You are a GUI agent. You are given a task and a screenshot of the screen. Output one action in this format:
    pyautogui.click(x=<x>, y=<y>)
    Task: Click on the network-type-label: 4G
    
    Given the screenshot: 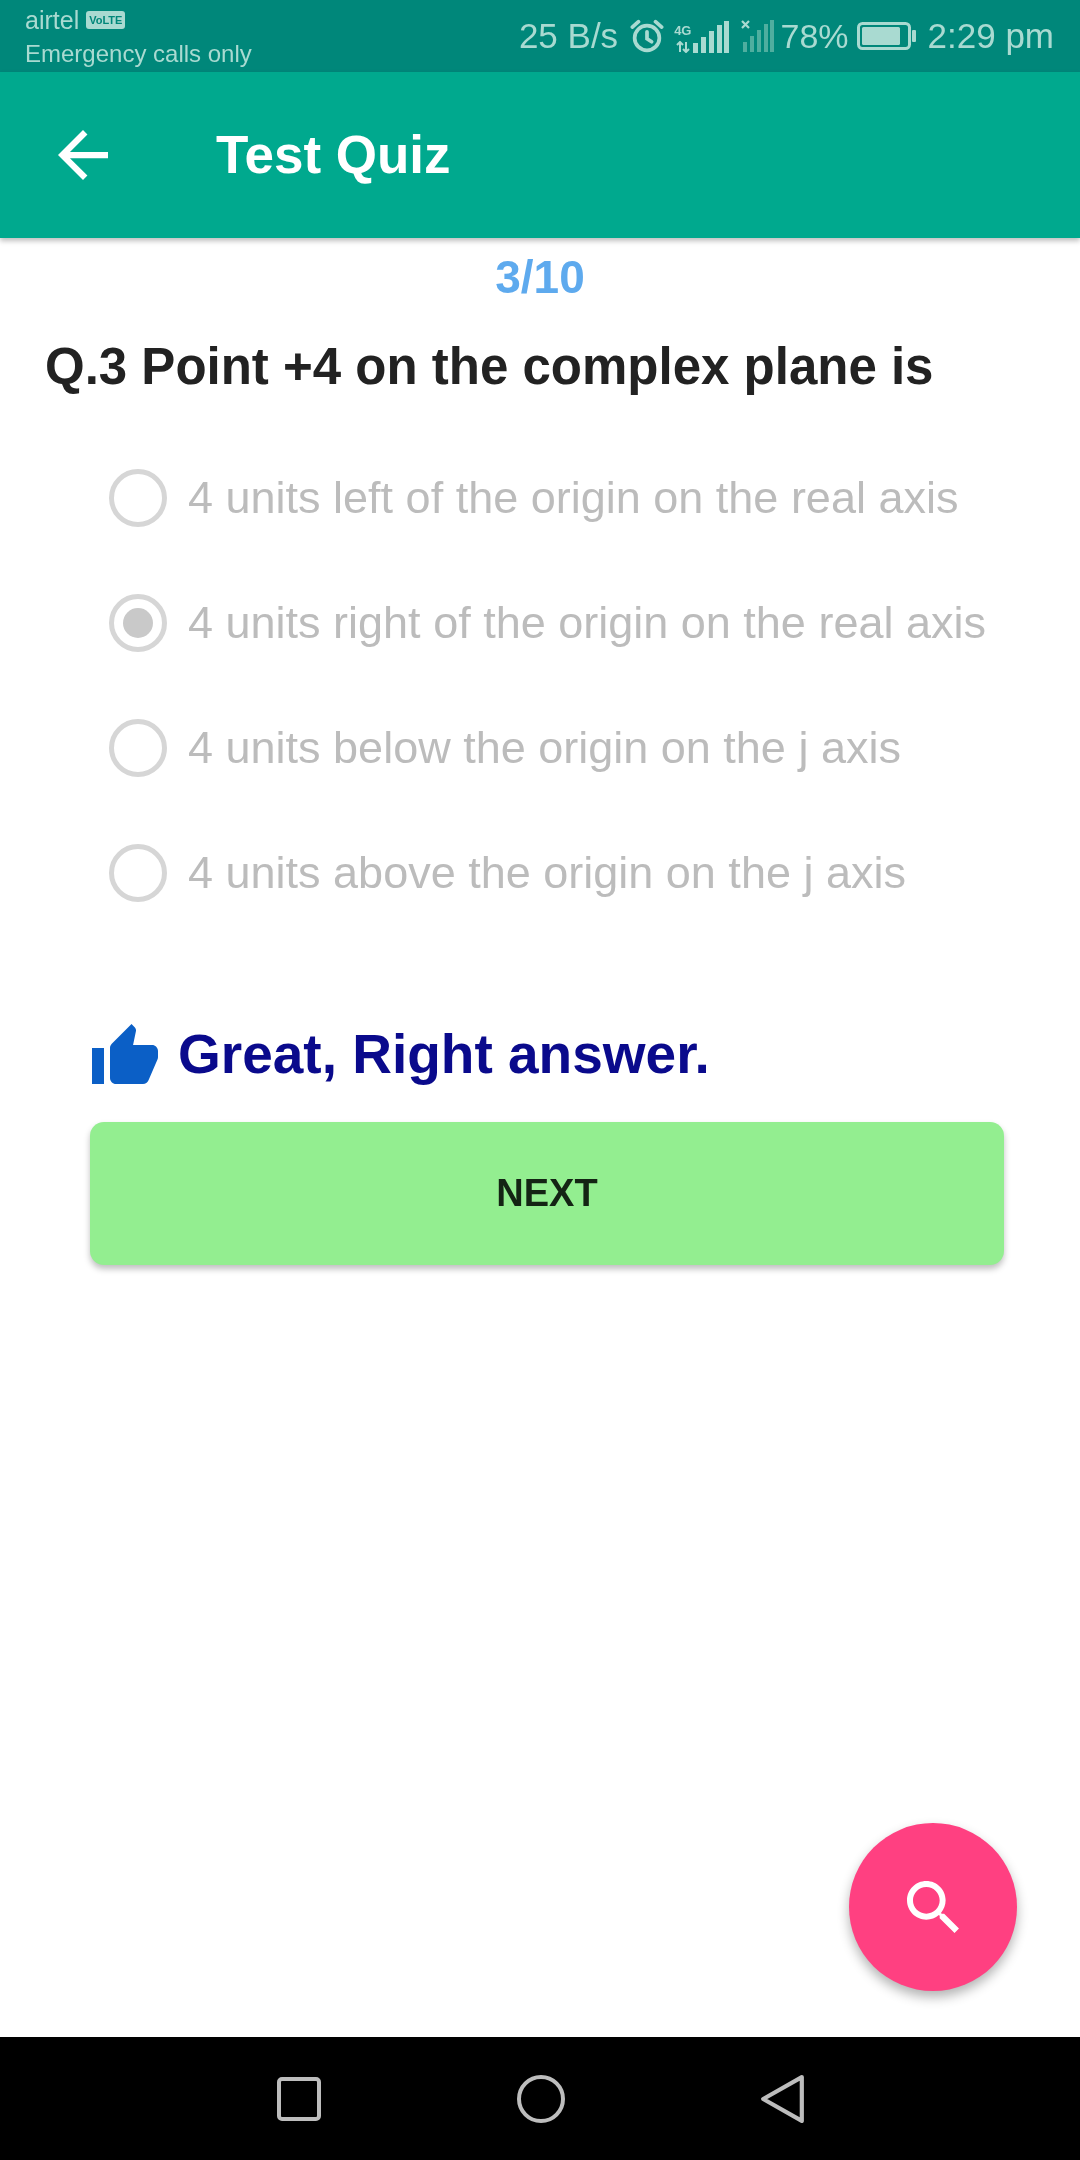 What is the action you would take?
    pyautogui.click(x=683, y=31)
    